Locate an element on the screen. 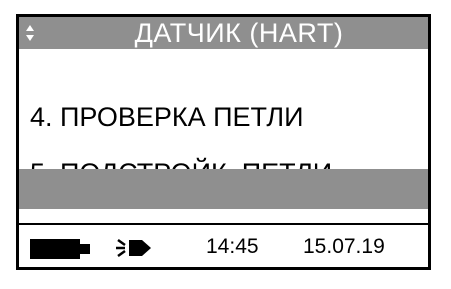 This screenshot has height=289, width=451. status-bar: 14:45 15.07.19 is located at coordinates (223, 246).